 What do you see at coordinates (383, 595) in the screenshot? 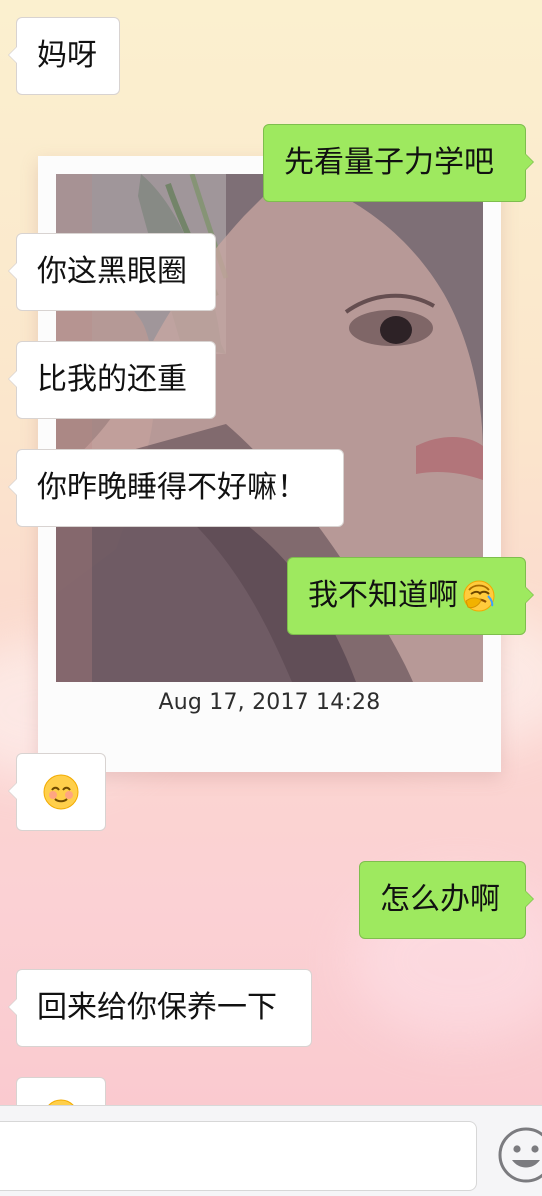
I see `message-text: 我不知道啊` at bounding box center [383, 595].